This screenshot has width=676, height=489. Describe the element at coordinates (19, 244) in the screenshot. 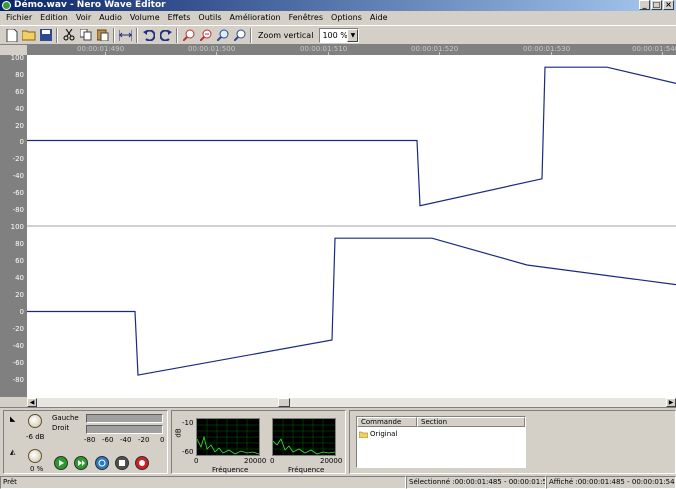

I see `y-tick-bottom: 80` at that location.